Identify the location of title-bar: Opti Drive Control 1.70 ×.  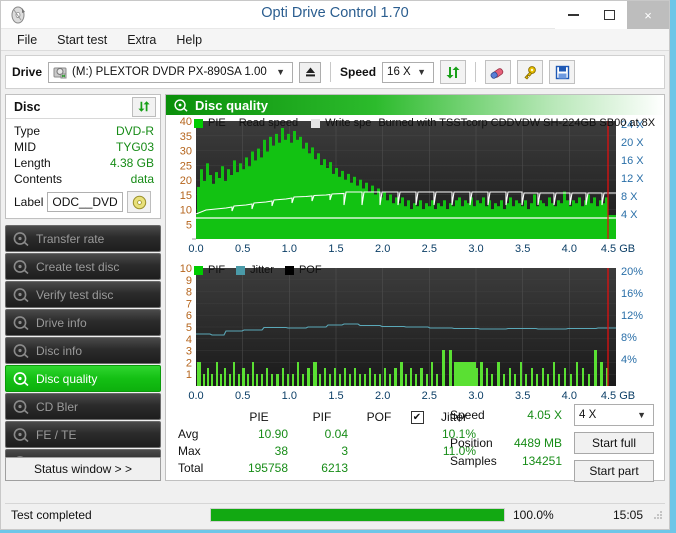
(335, 15).